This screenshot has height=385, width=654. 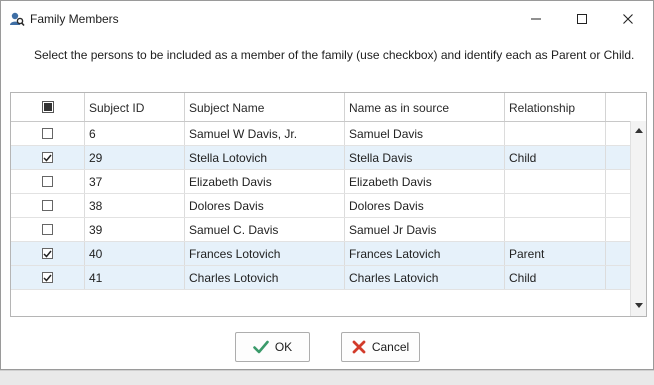 I want to click on minimize-icon, so click(x=536, y=19).